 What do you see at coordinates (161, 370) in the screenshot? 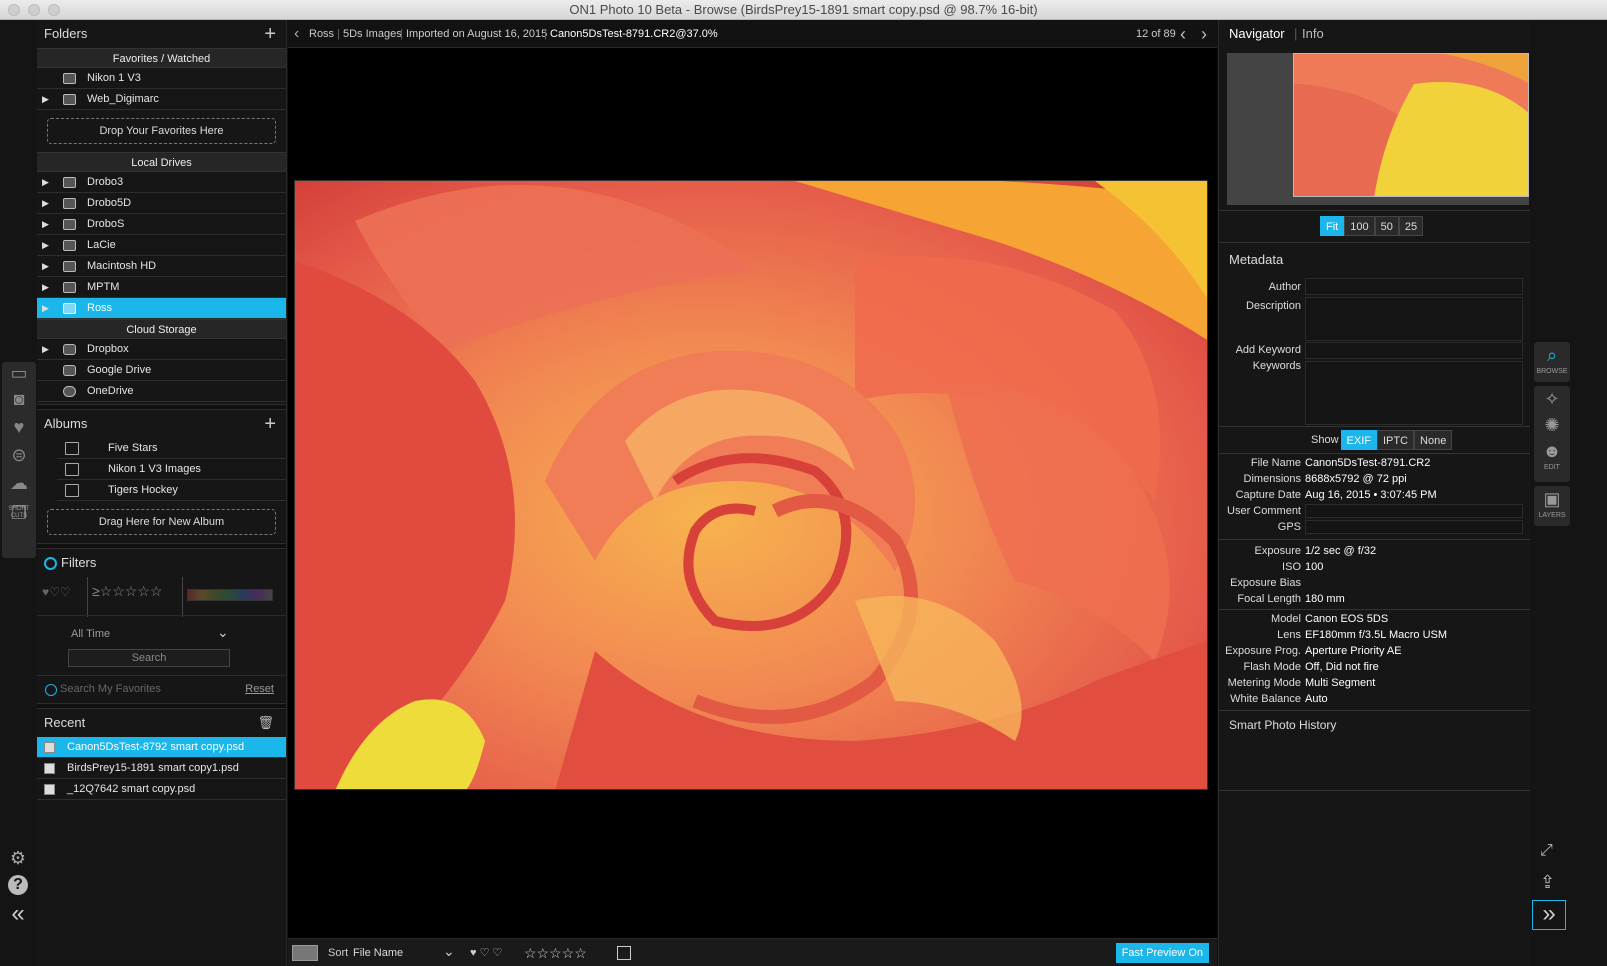
I see `cloud-item-google-drive: Google Drive` at bounding box center [161, 370].